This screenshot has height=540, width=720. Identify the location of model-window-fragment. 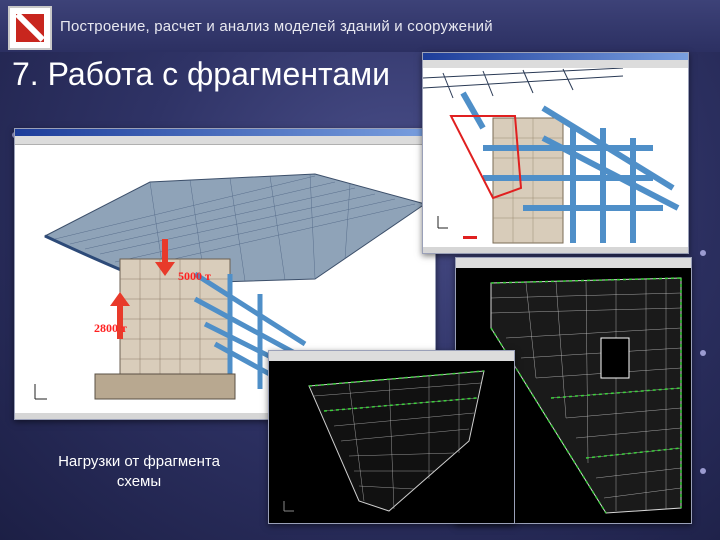
(555, 153).